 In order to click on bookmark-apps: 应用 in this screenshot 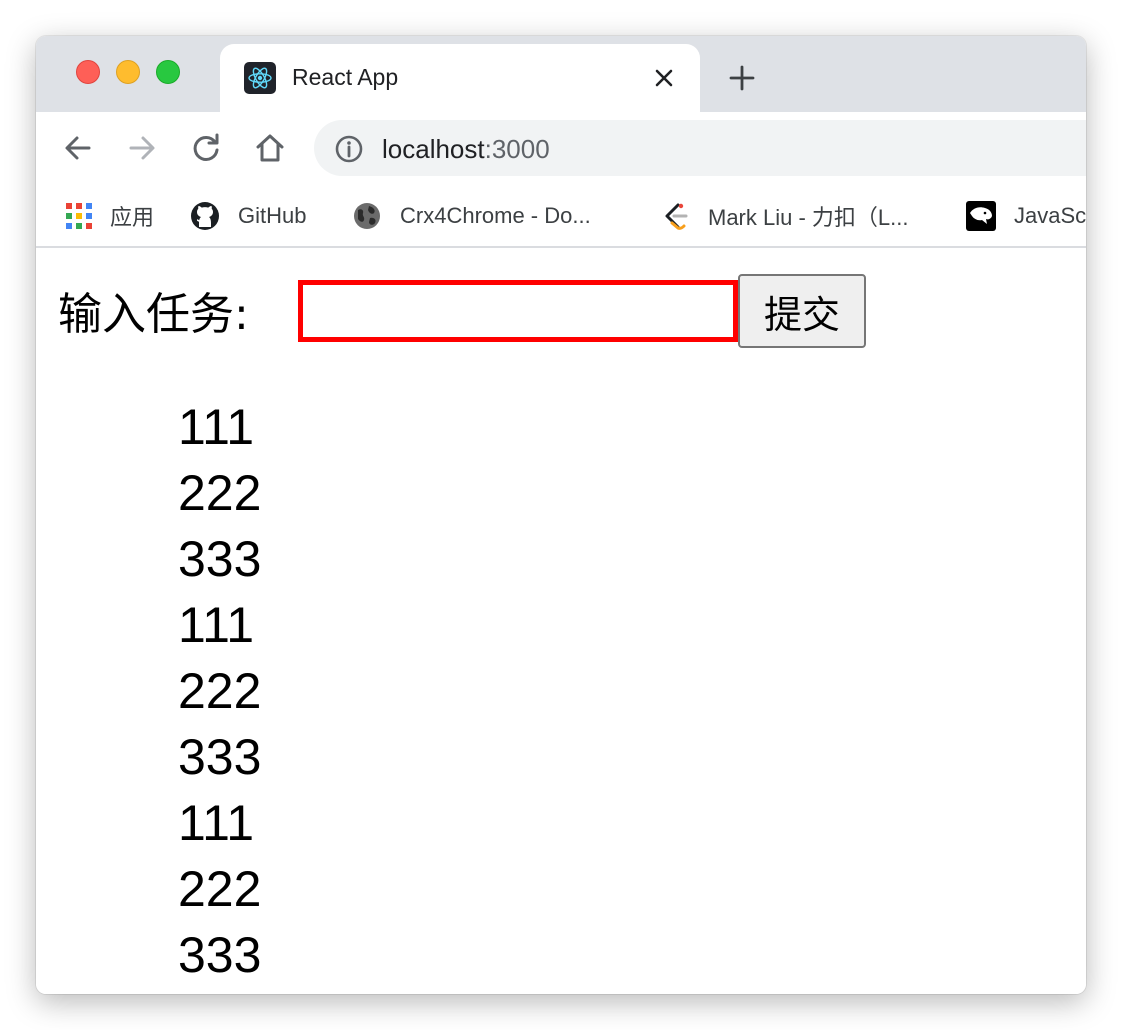, I will do `click(109, 216)`.